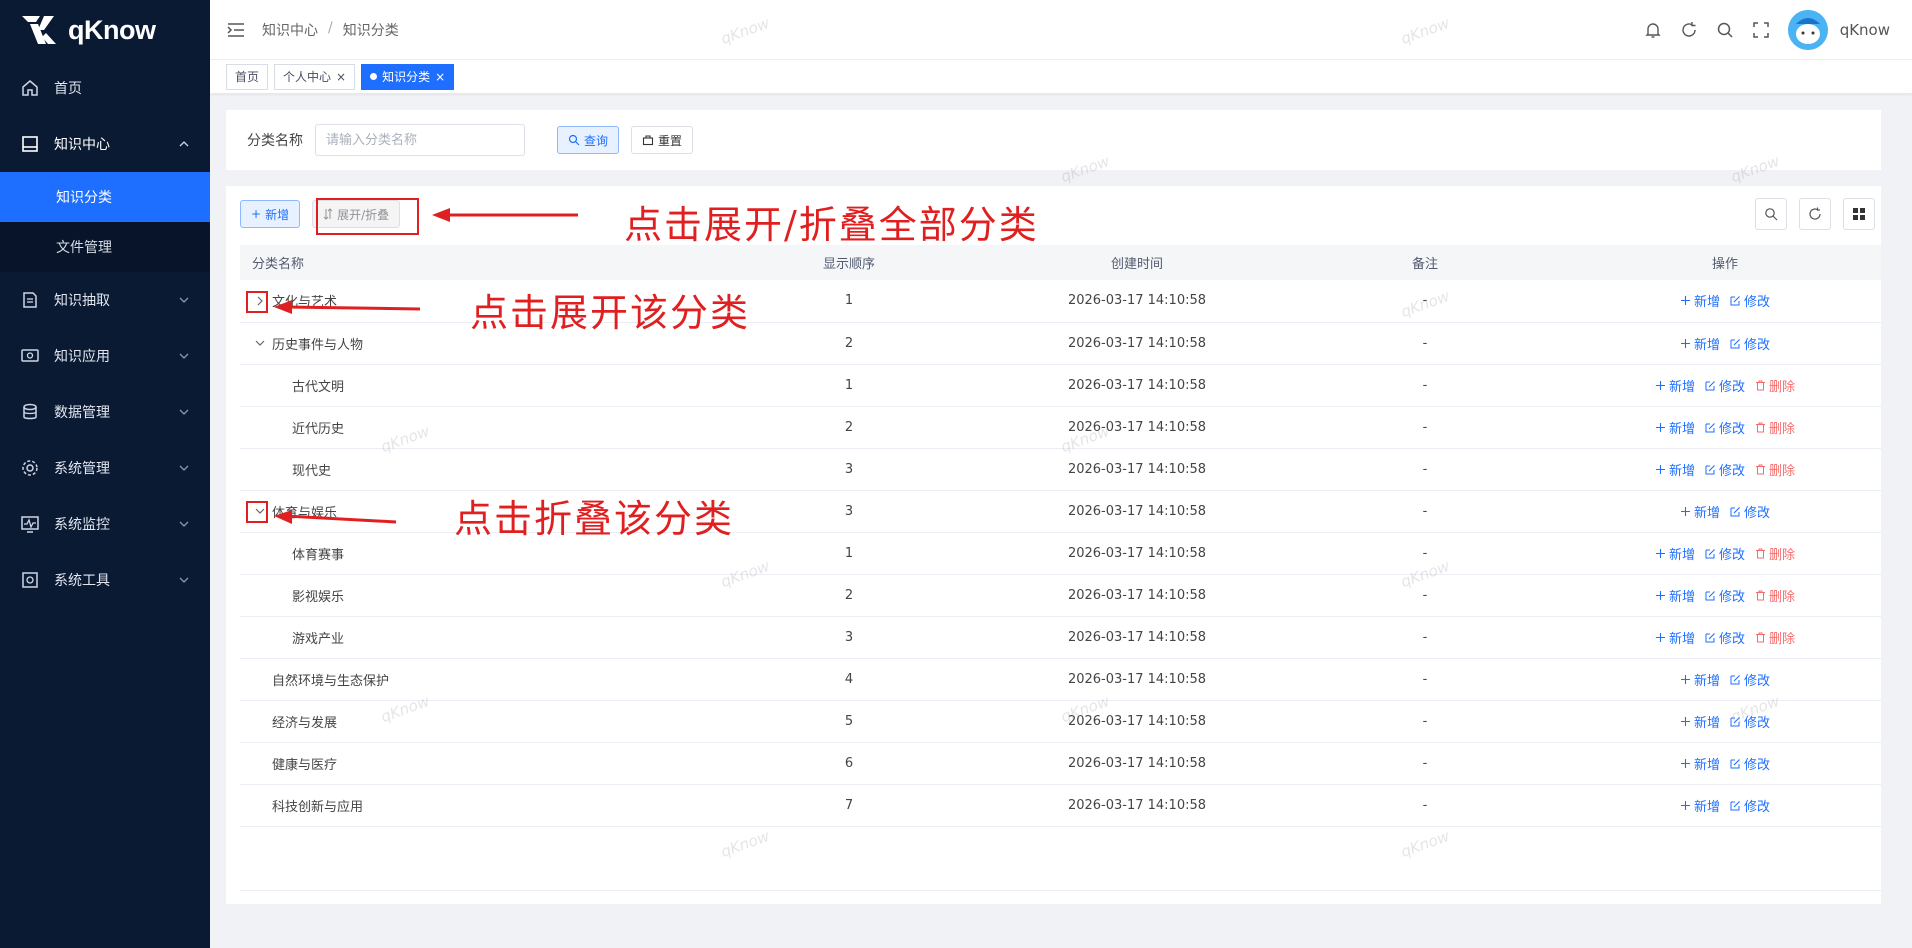 Image resolution: width=1912 pixels, height=948 pixels. What do you see at coordinates (1760, 637) in the screenshot?
I see `trash-icon` at bounding box center [1760, 637].